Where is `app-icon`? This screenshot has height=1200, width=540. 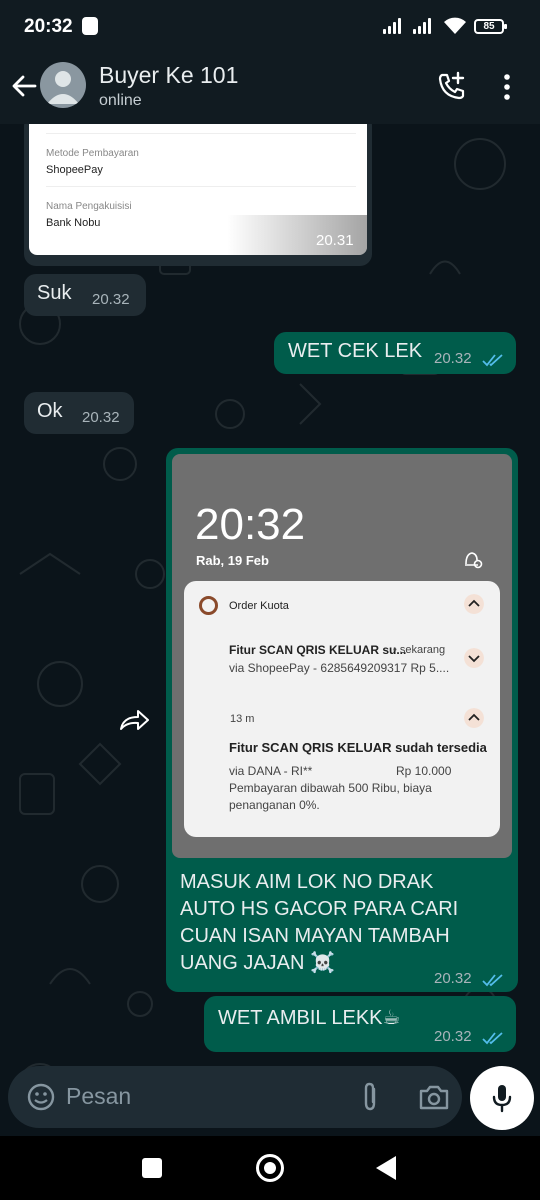 app-icon is located at coordinates (208, 605).